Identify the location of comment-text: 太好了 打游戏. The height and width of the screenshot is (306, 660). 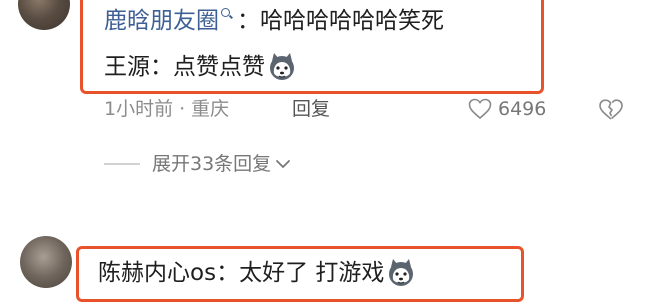
(312, 273).